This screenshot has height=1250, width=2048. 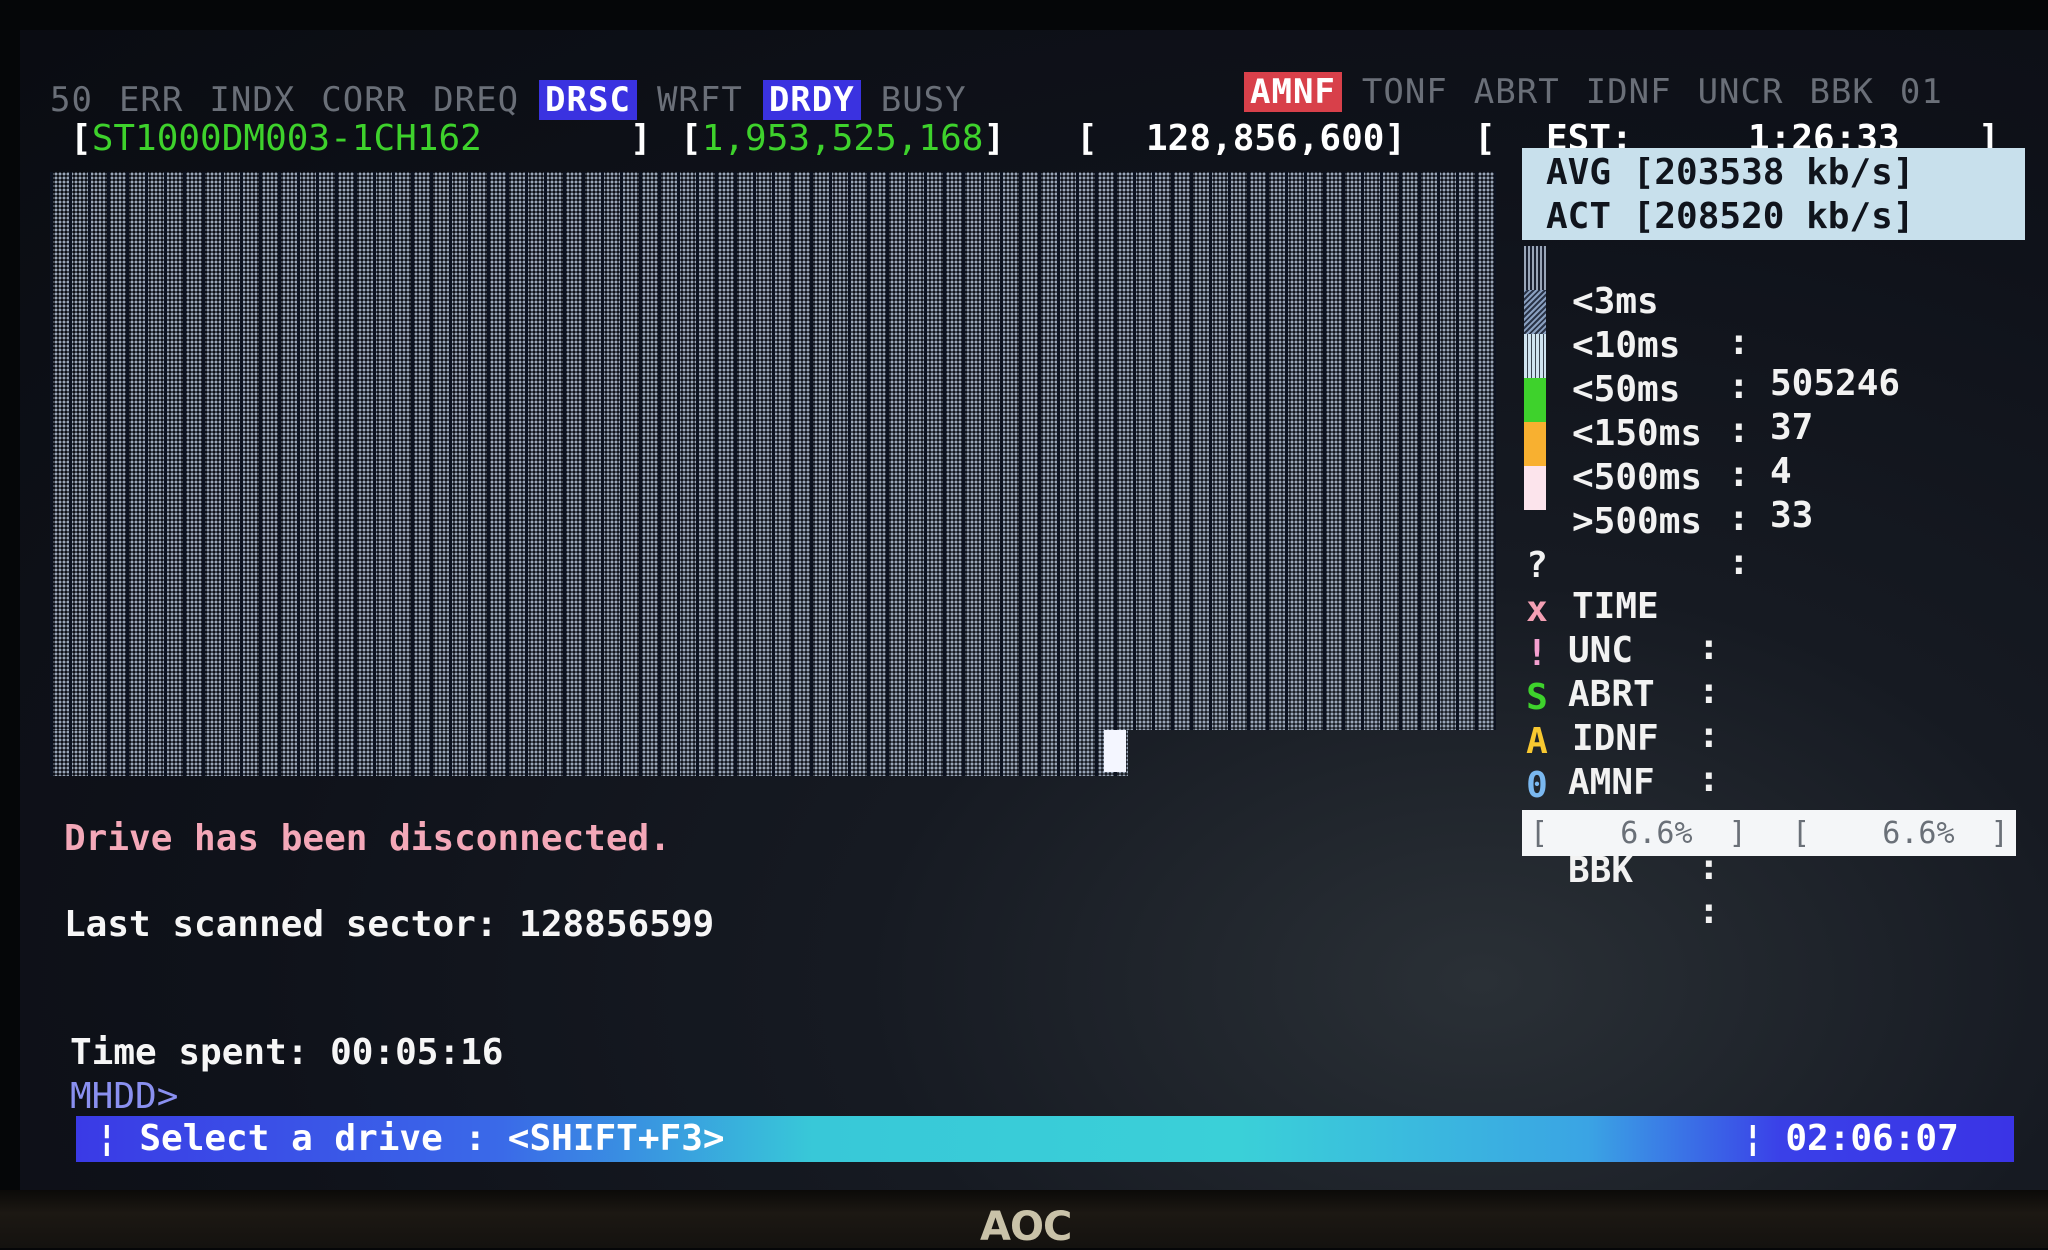 I want to click on error-row: * BBK :, so click(x=1621, y=850).